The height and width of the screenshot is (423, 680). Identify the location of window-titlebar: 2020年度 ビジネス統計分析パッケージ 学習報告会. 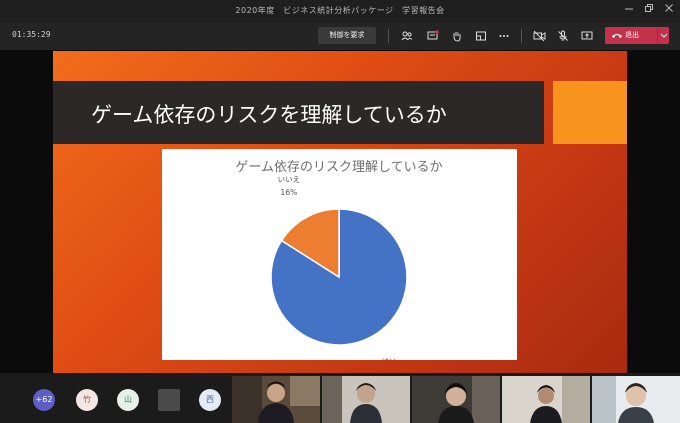
(340, 11).